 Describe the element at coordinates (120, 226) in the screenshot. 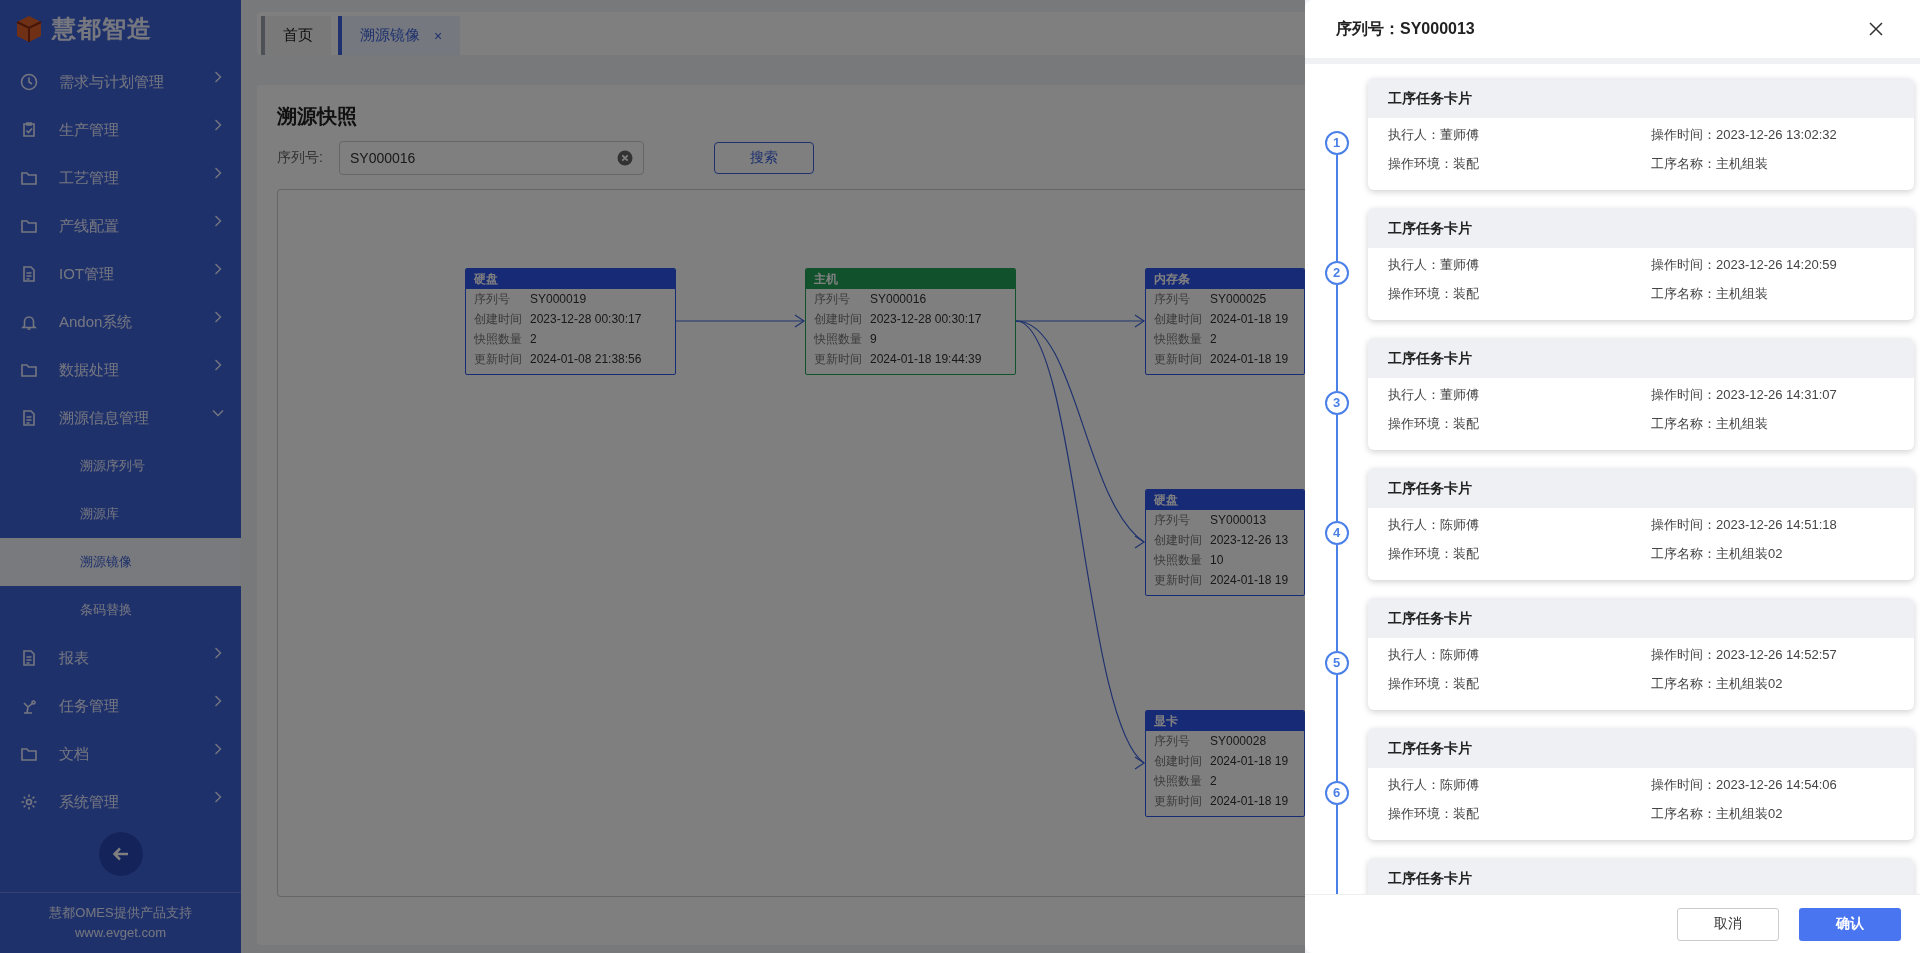

I see `menu-item: 产线配置` at that location.